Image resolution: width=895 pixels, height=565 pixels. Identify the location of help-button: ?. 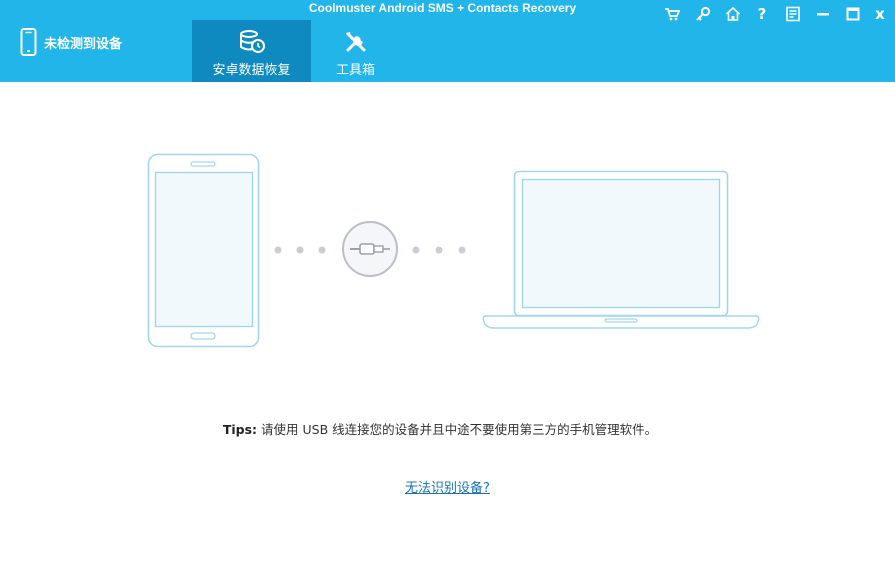
(762, 14).